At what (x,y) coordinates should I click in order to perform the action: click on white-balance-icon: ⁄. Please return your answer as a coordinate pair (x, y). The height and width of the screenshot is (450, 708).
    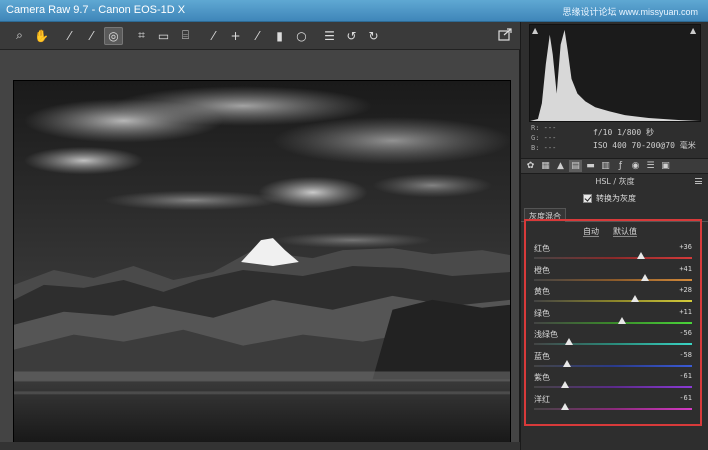
    Looking at the image, I should click on (69, 36).